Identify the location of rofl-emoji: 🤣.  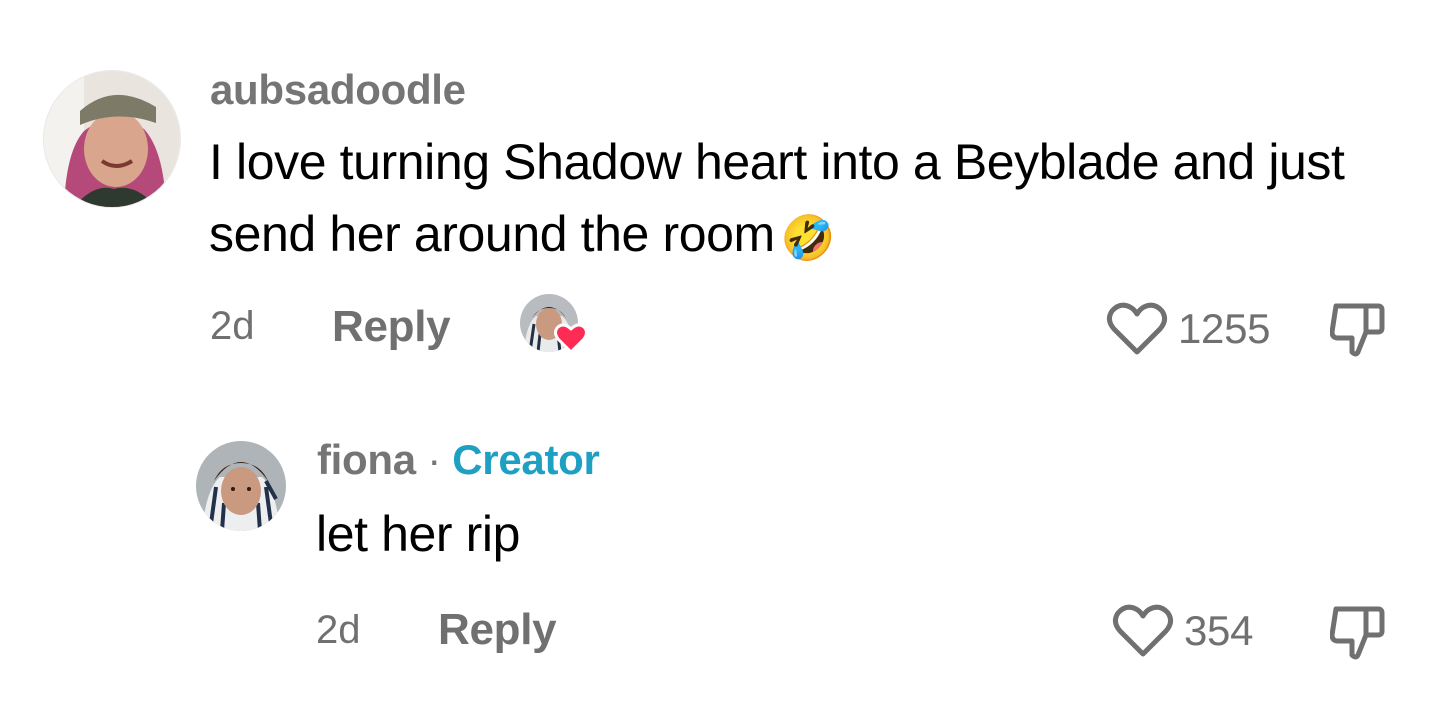
(808, 238).